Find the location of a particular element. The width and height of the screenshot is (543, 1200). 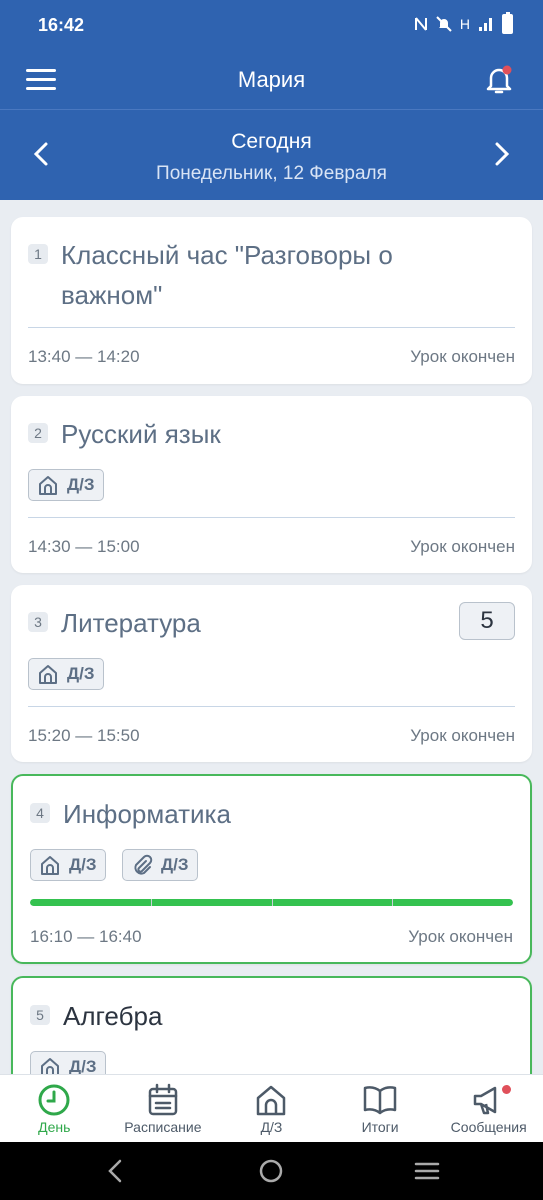

network-type: H is located at coordinates (464, 24).